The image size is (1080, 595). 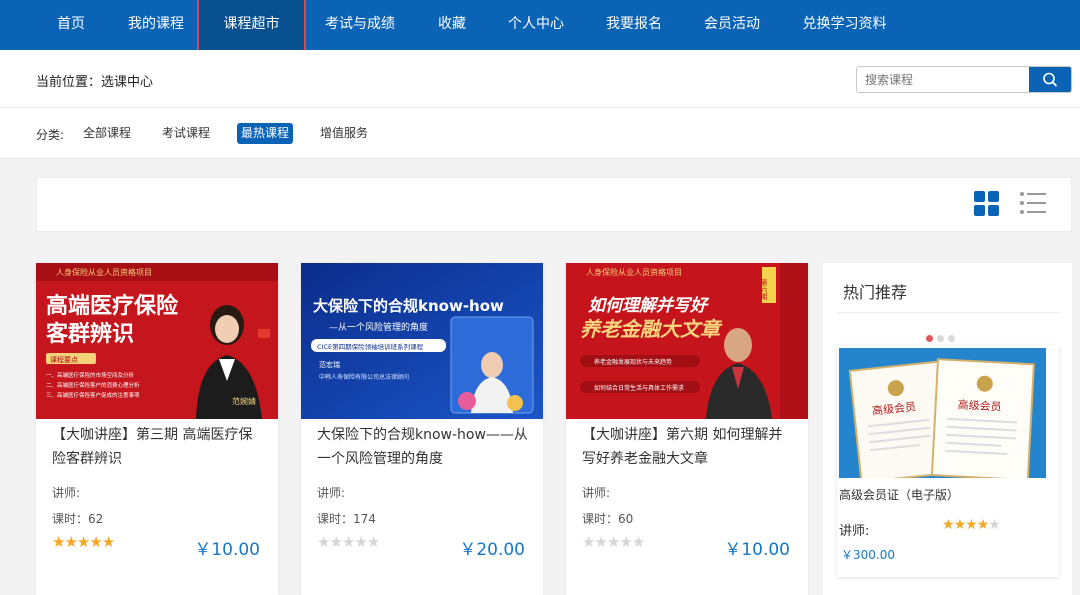 I want to click on nav-my-courses: 我的课程, so click(x=156, y=25).